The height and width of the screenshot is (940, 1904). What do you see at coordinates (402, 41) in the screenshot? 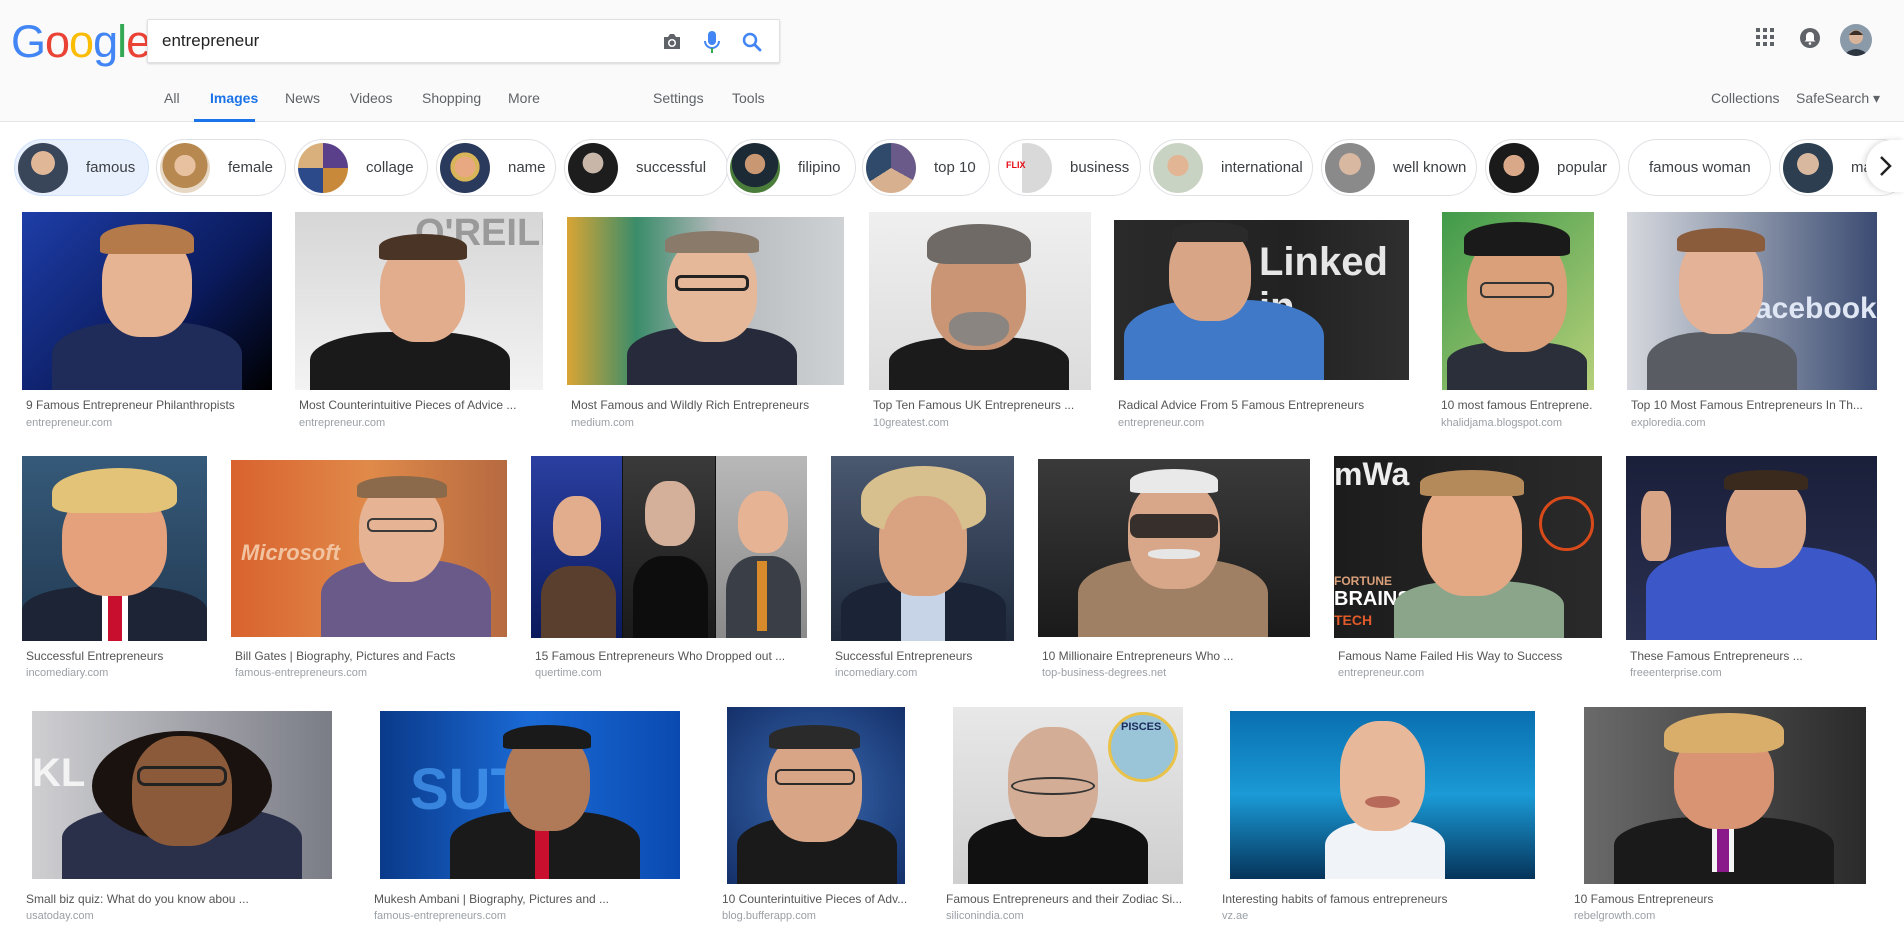
I see `search-input` at bounding box center [402, 41].